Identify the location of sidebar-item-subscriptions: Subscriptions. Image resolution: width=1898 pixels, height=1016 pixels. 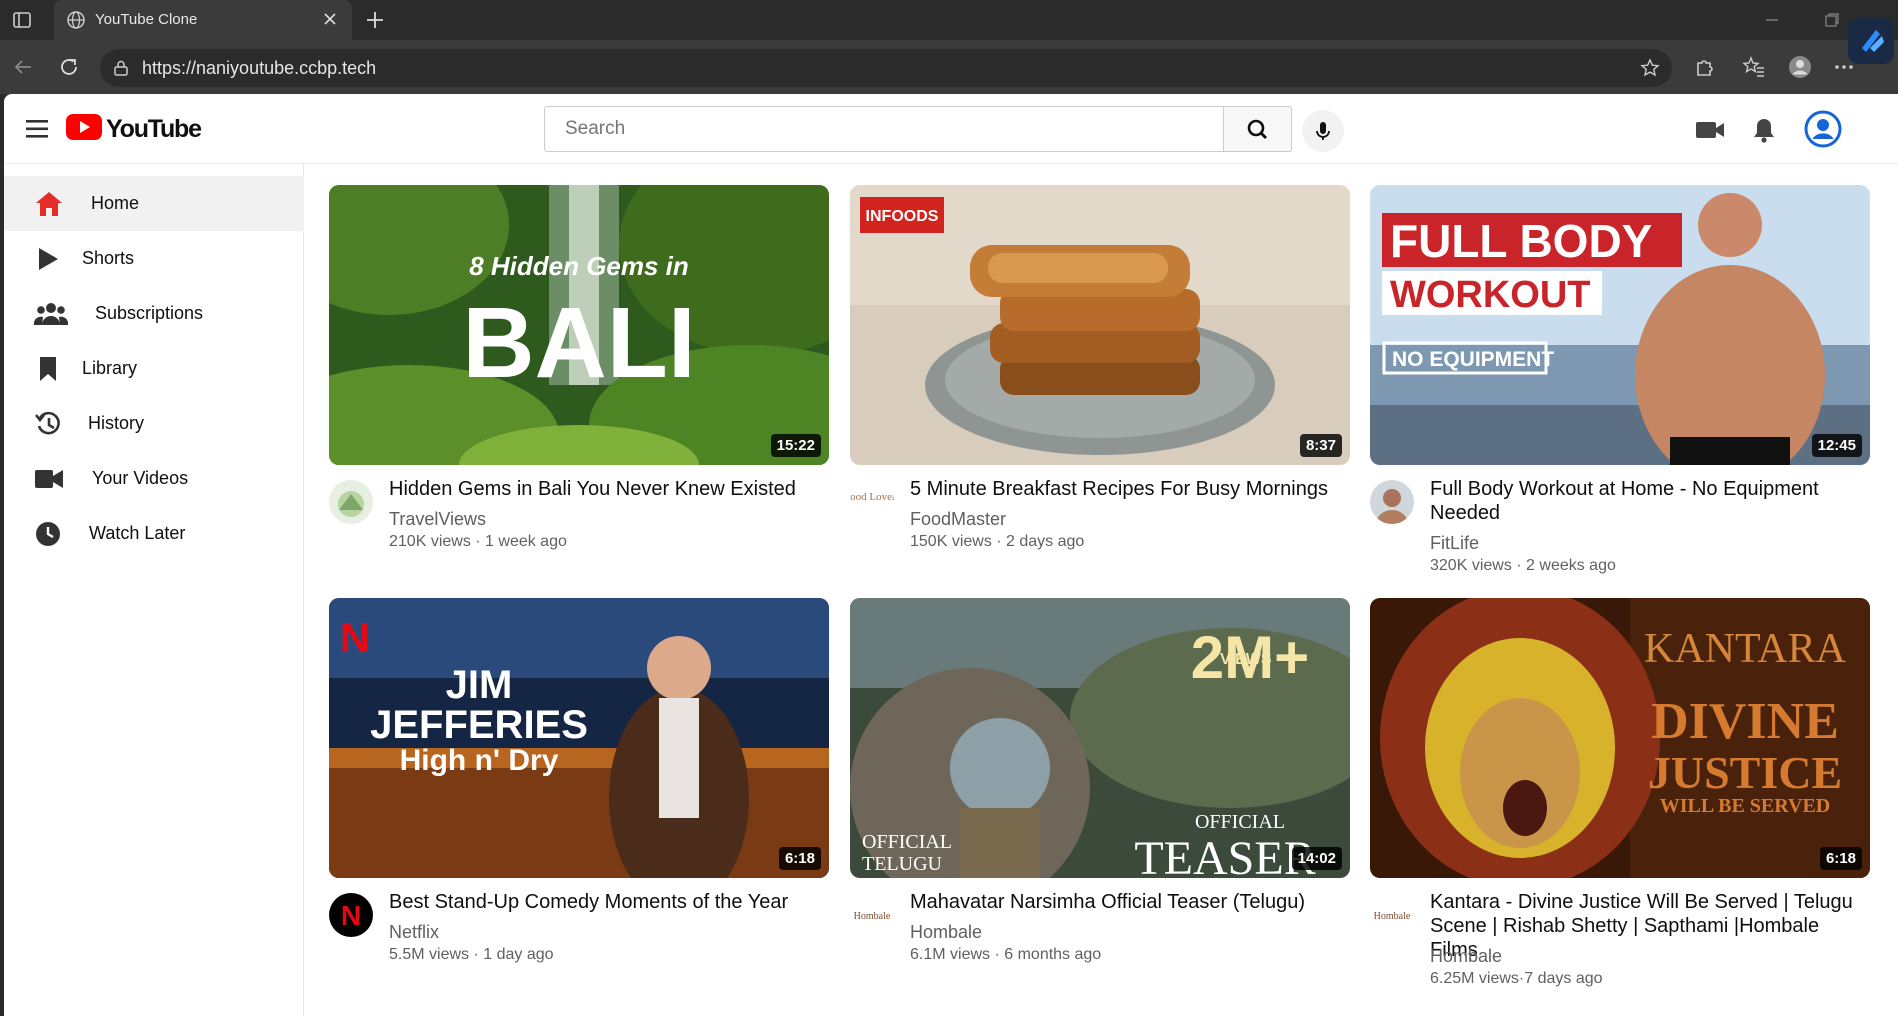
(154, 313).